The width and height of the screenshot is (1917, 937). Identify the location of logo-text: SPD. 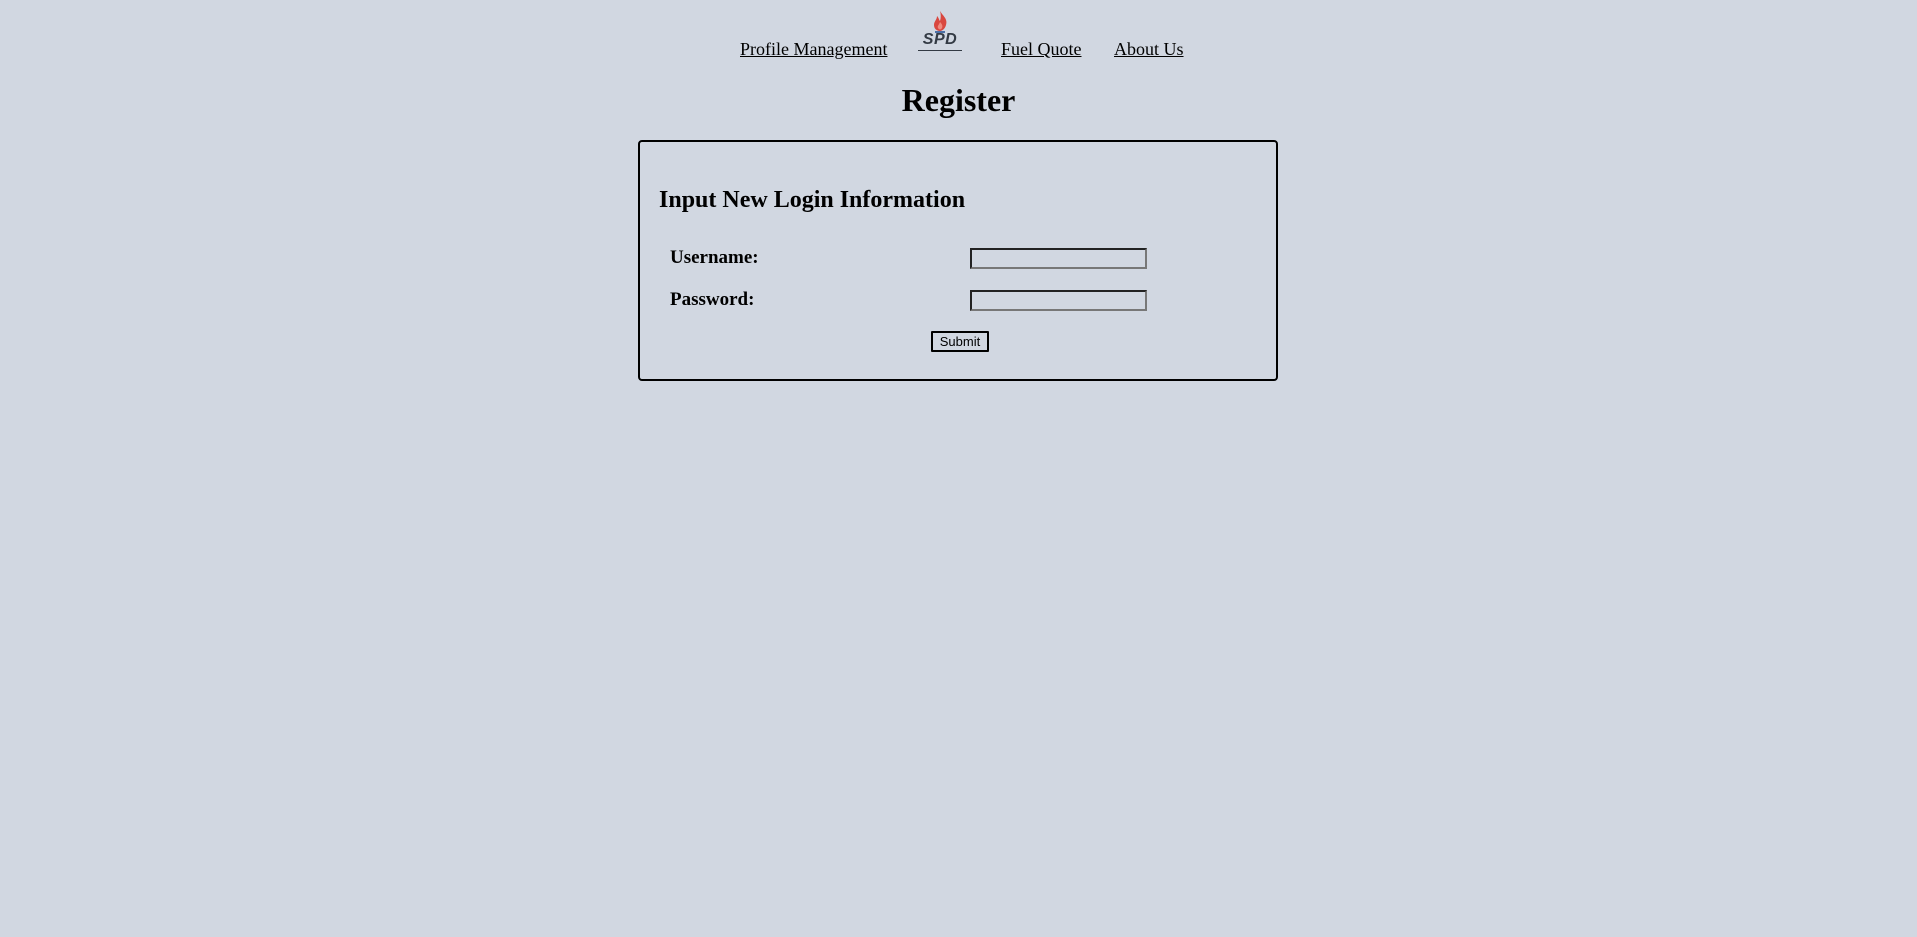
(940, 39).